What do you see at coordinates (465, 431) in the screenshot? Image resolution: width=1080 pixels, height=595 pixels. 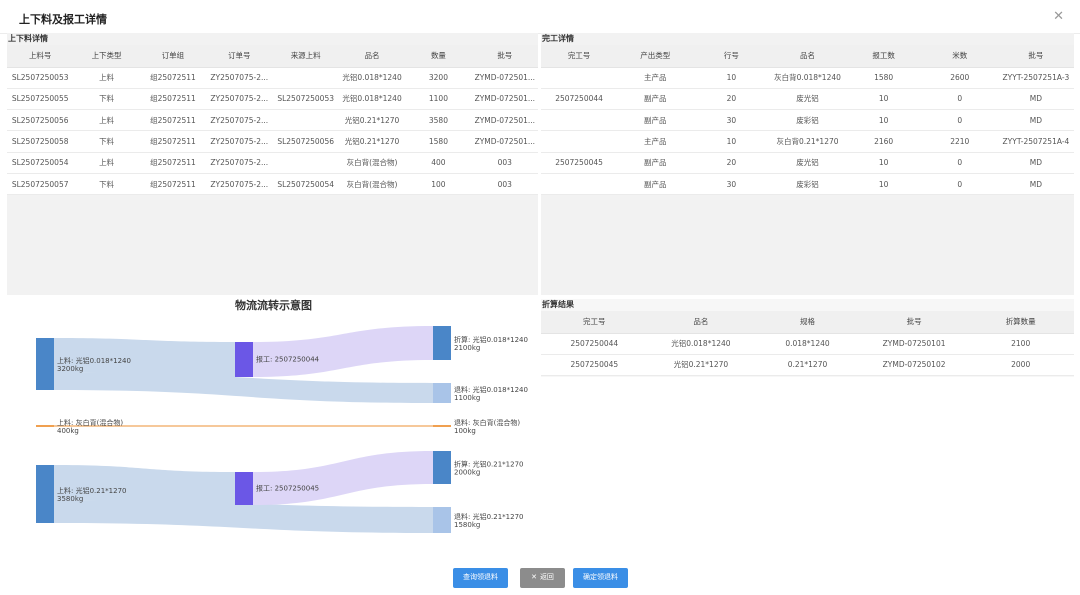 I see `sankey-node-value-5: 100kg` at bounding box center [465, 431].